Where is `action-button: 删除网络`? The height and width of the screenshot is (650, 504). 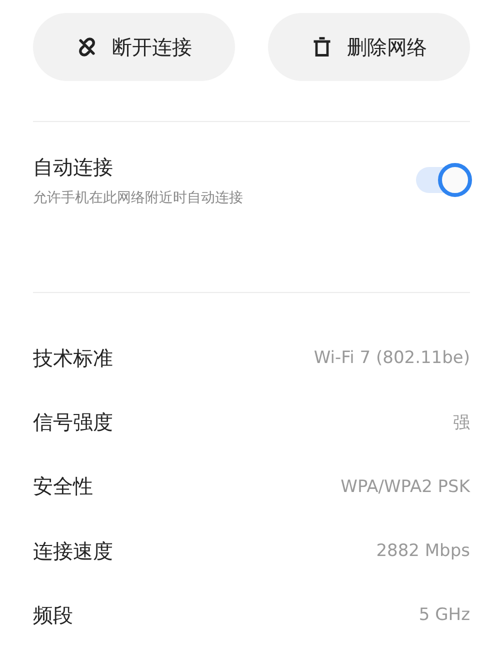
action-button: 删除网络 is located at coordinates (369, 47).